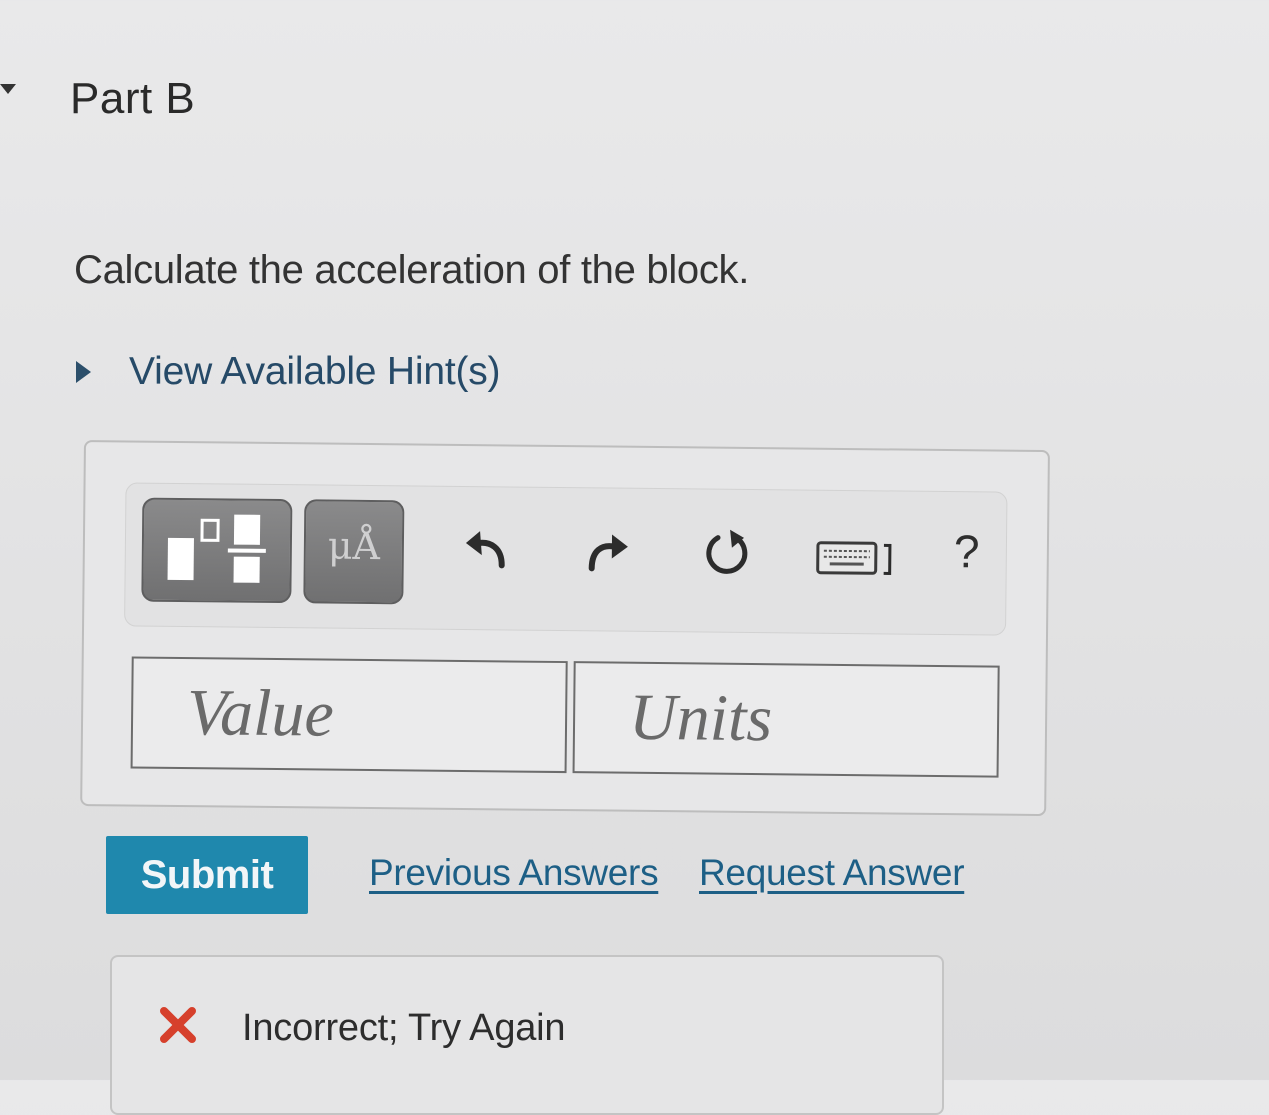 This screenshot has height=1115, width=1269. Describe the element at coordinates (967, 551) in the screenshot. I see `help-icon: ?` at that location.